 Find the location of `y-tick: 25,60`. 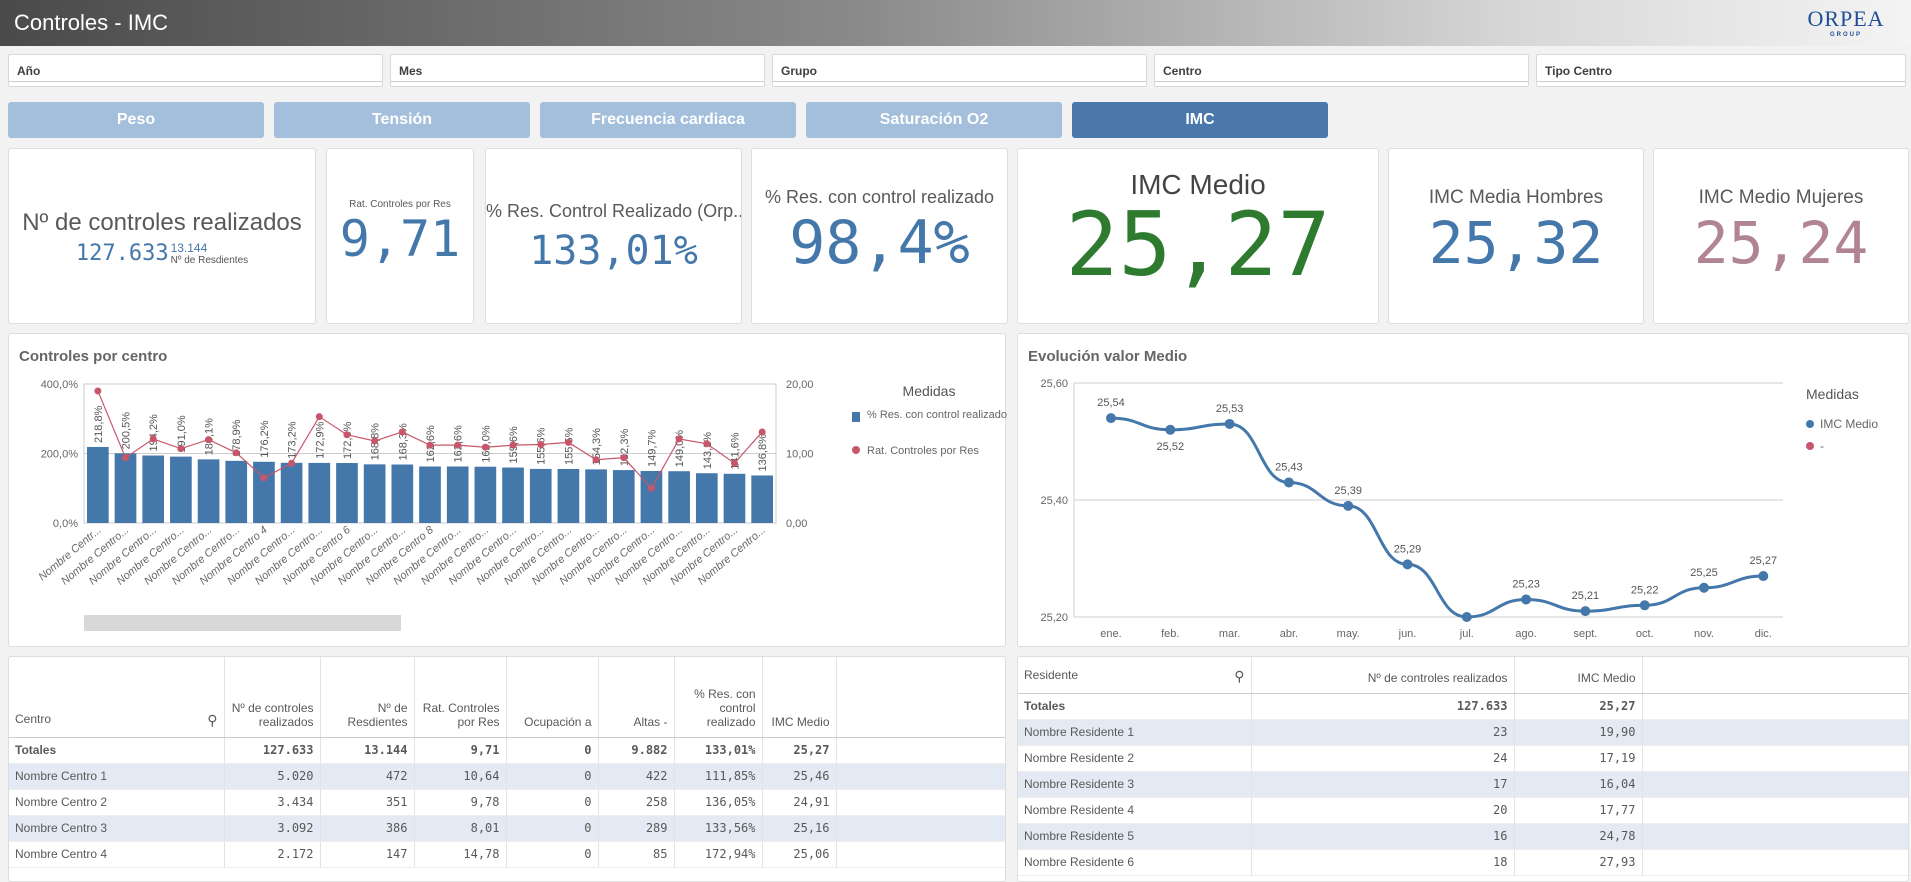

y-tick: 25,60 is located at coordinates (1054, 384).